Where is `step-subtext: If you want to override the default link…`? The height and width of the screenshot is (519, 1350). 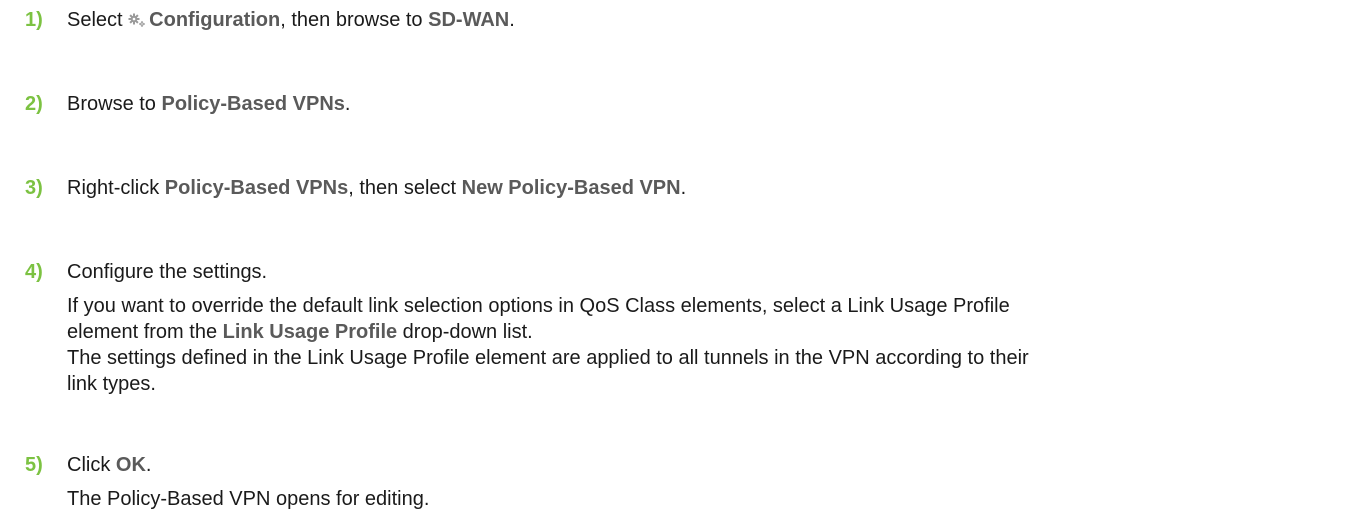
step-subtext: If you want to override the default link… is located at coordinates (538, 319).